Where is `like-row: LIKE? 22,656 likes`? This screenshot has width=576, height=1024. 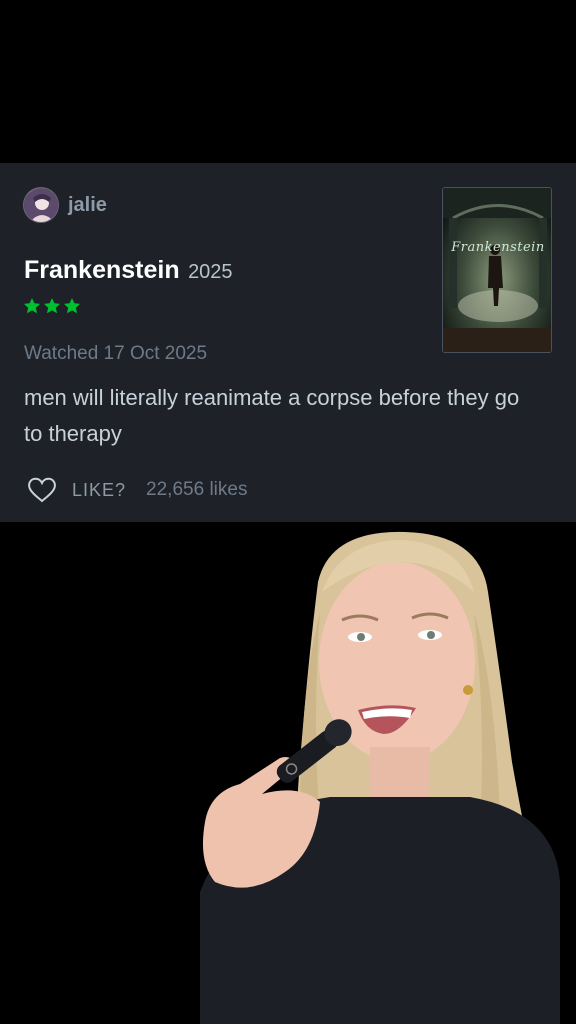 like-row: LIKE? 22,656 likes is located at coordinates (137, 490).